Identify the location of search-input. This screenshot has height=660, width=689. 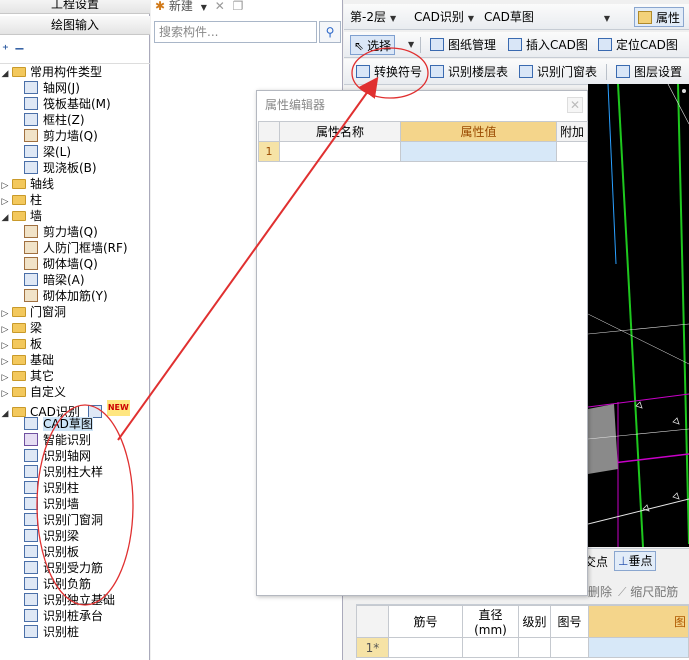
(235, 32).